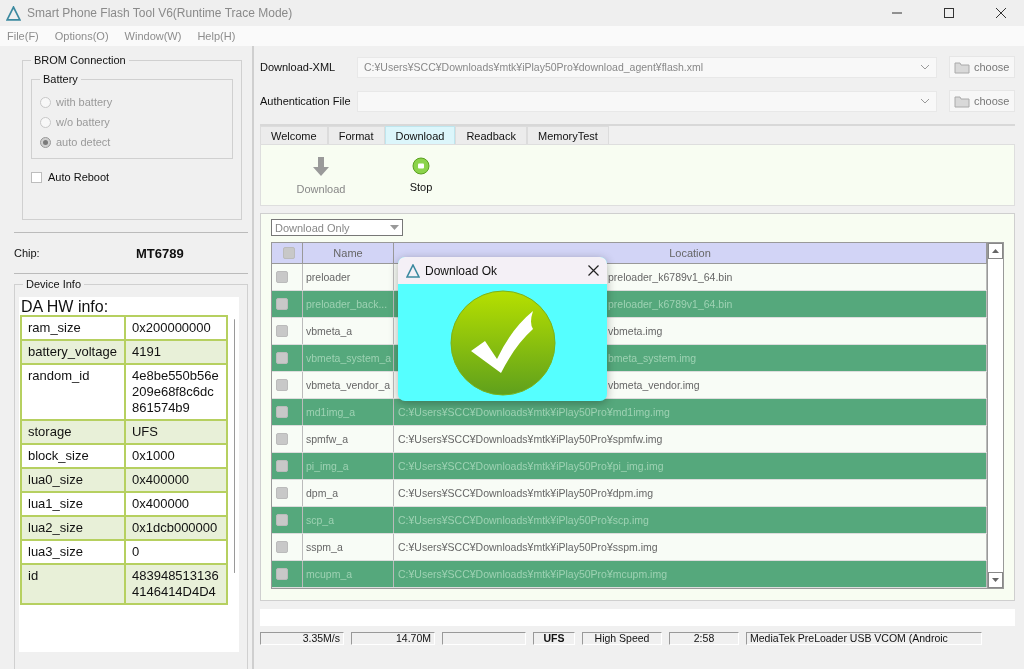 The image size is (1024, 669). What do you see at coordinates (421, 166) in the screenshot?
I see `stop-icon` at bounding box center [421, 166].